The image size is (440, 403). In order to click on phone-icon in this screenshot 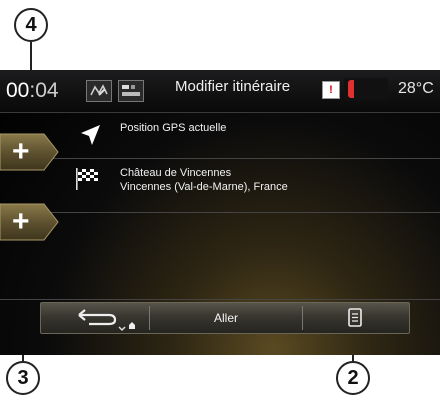, I will do `click(366, 89)`.